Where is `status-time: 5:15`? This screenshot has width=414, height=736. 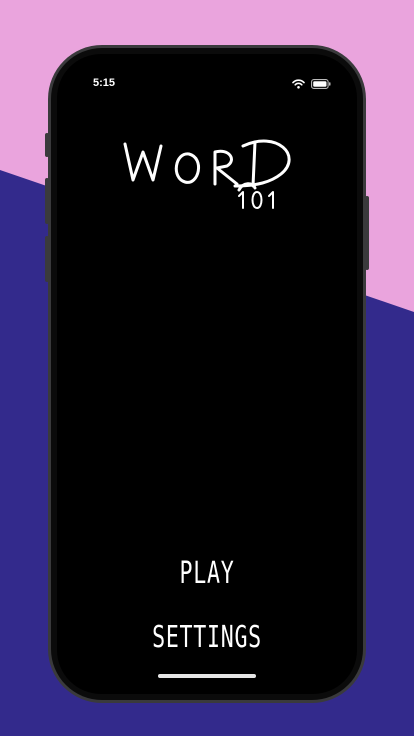 status-time: 5:15 is located at coordinates (104, 83).